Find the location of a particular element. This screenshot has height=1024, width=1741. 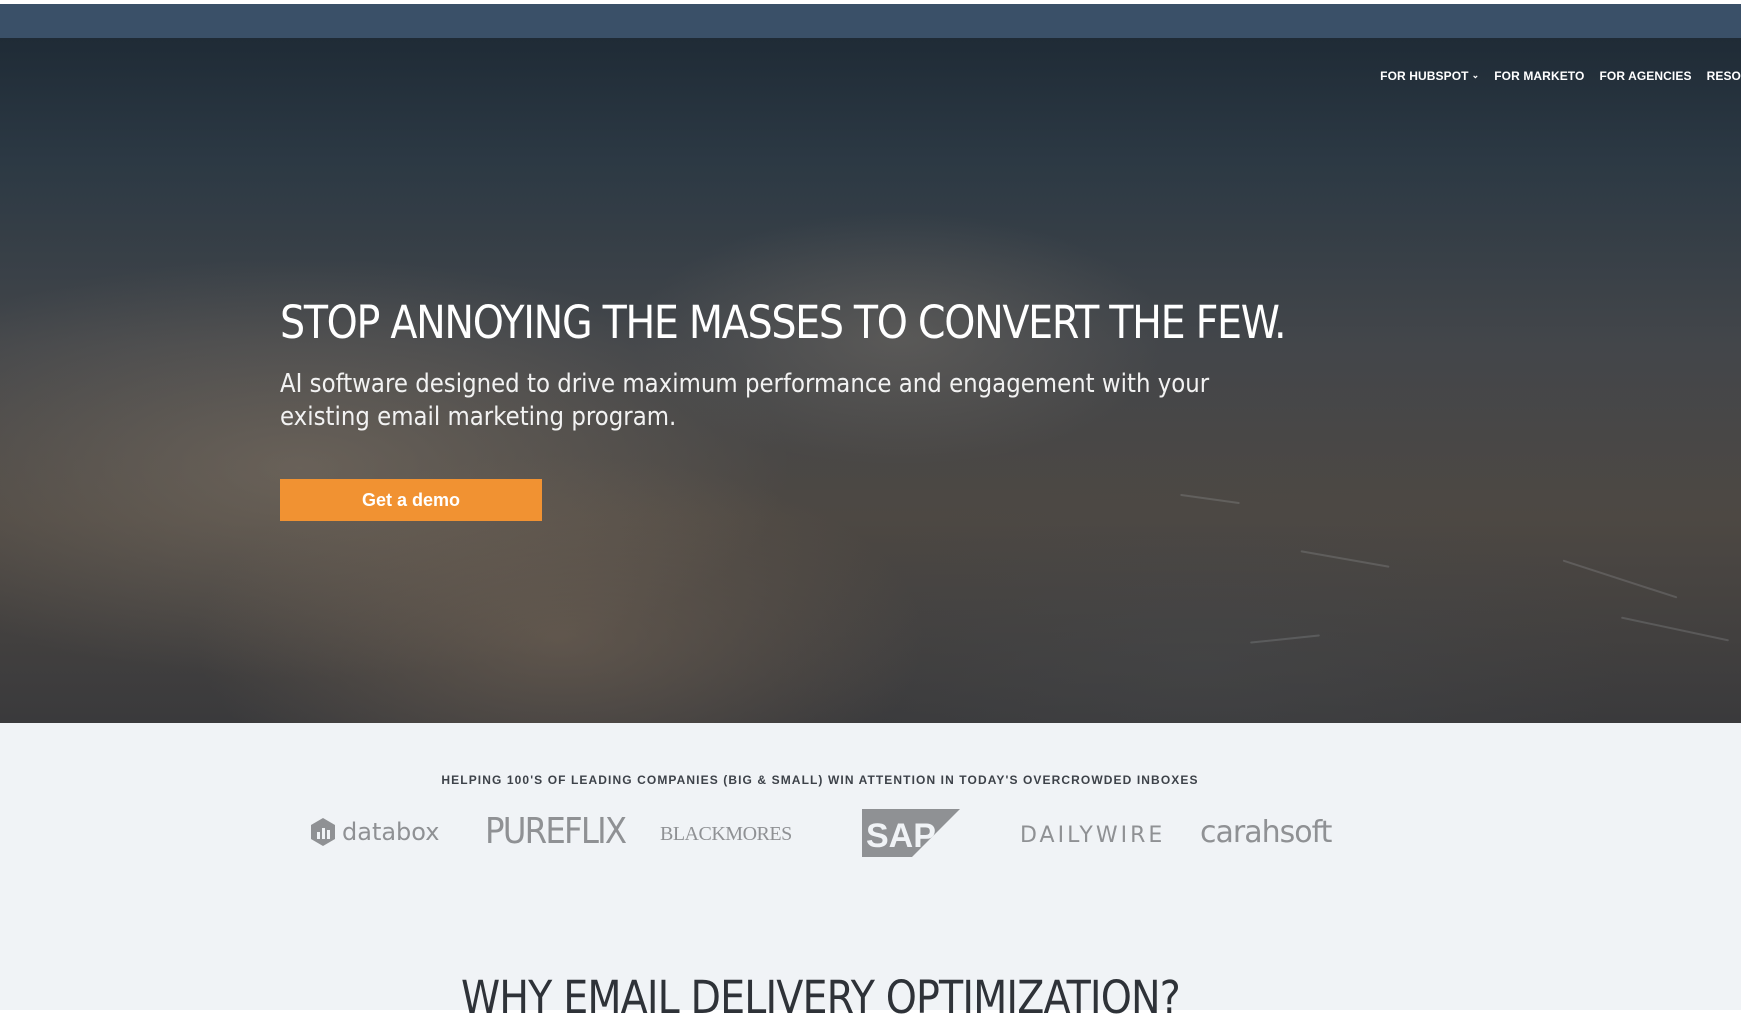

section-heading-text: WHY EMAIL DELIVERY OPTIMIZATION? is located at coordinates (820, 997).